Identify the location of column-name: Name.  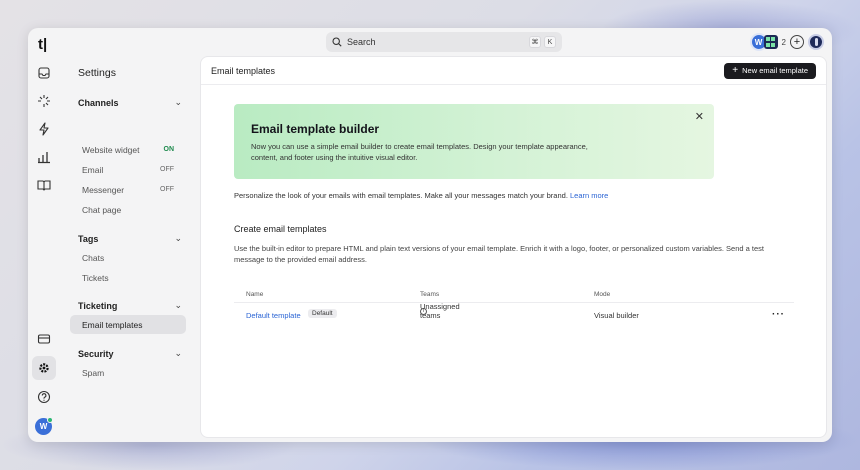
(255, 294).